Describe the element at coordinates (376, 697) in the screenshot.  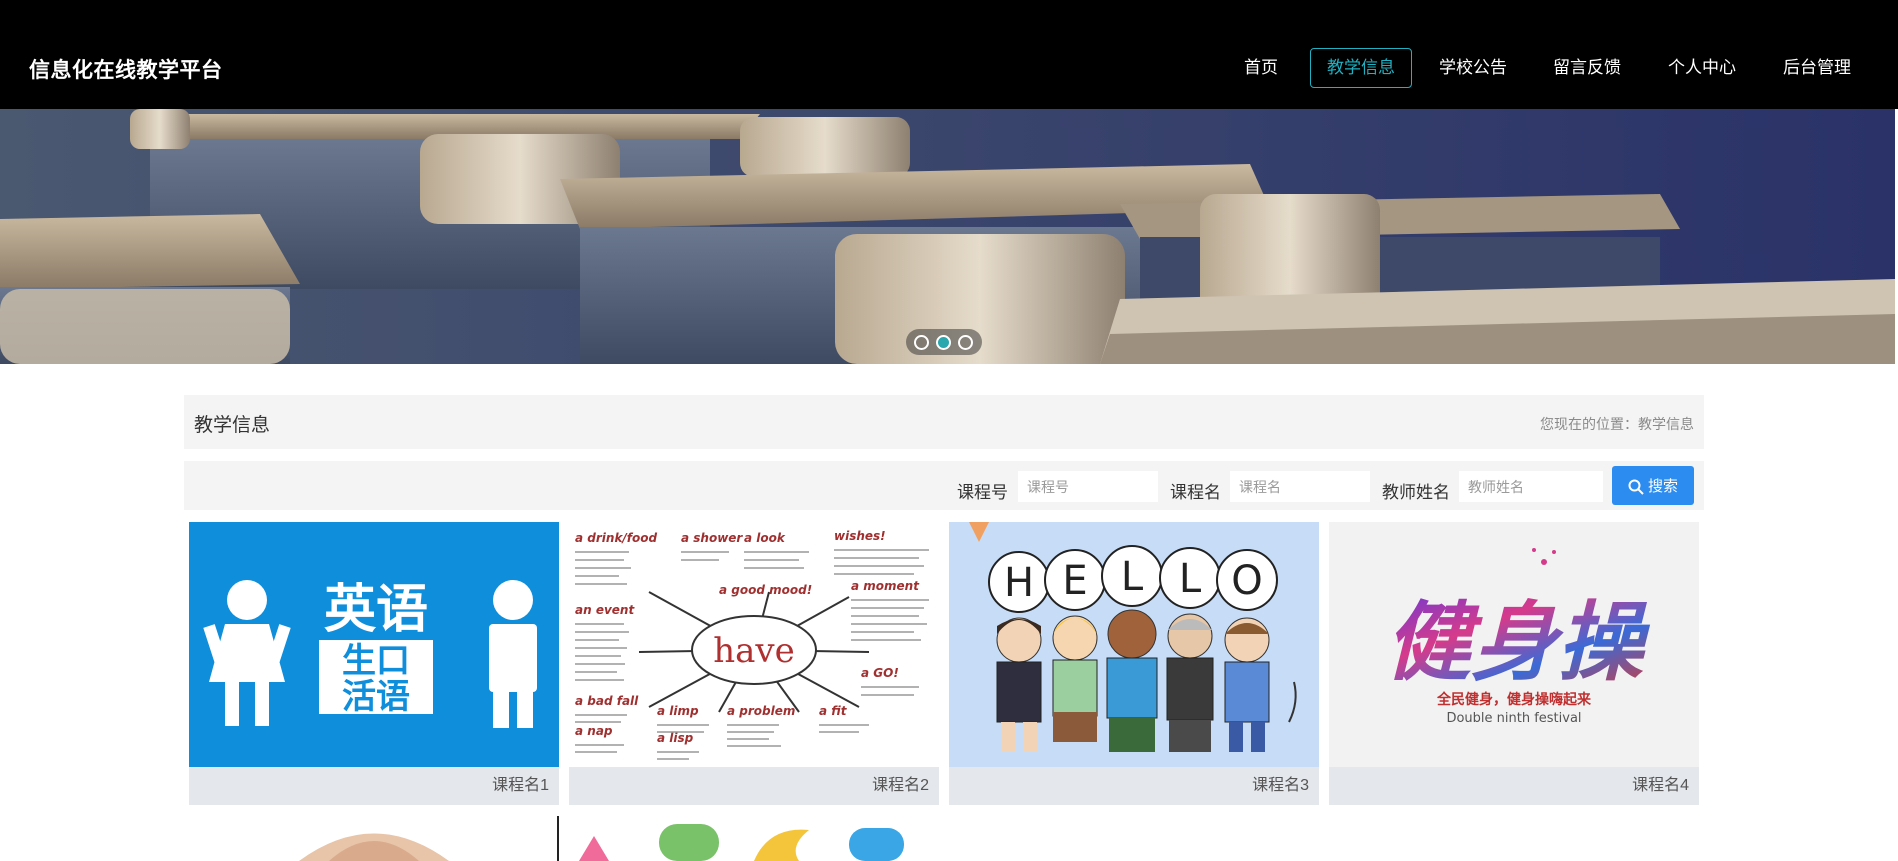
I see `course-image-1-text-3: 活语` at that location.